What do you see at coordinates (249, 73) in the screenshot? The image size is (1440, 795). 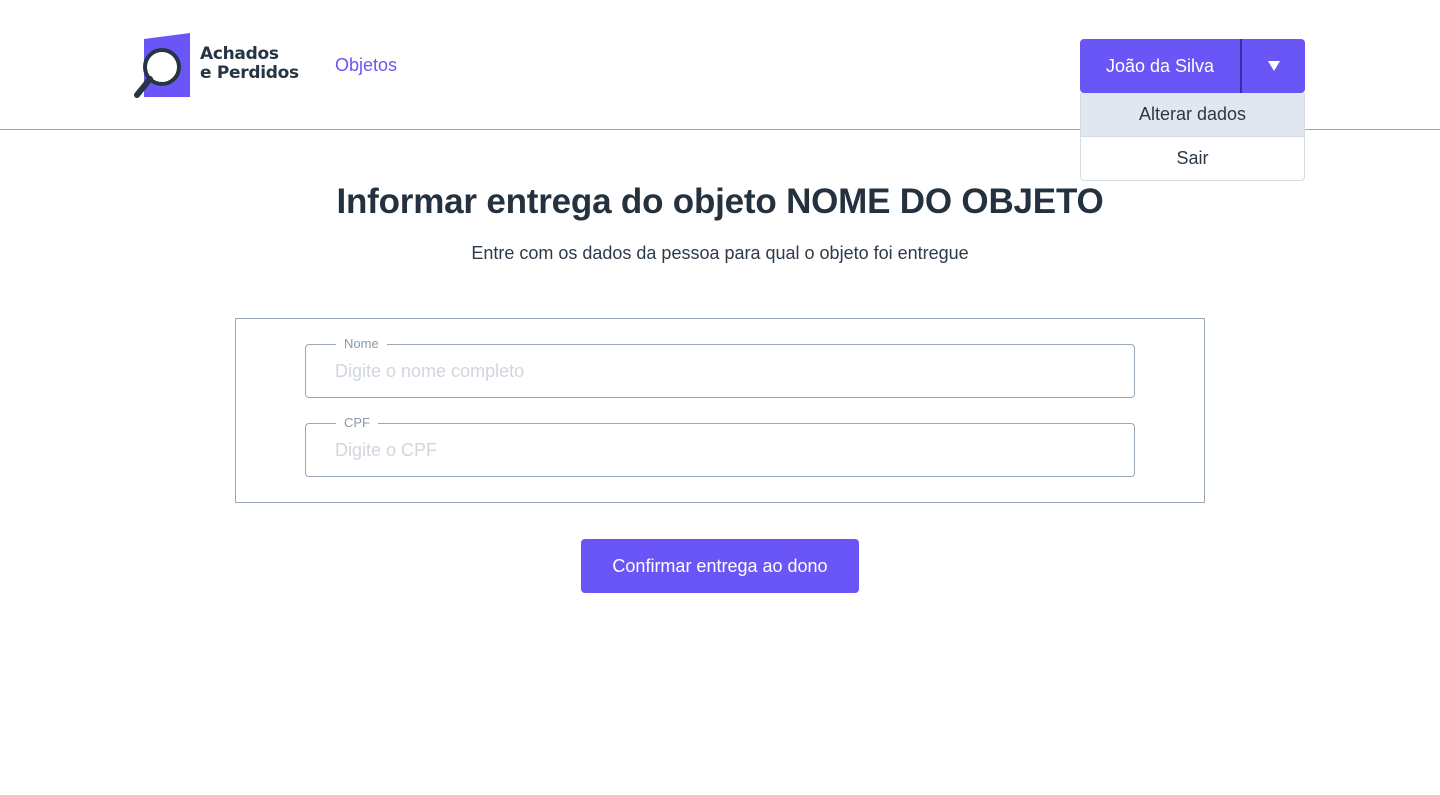 I see `brand-name-line2: e Perdidos` at bounding box center [249, 73].